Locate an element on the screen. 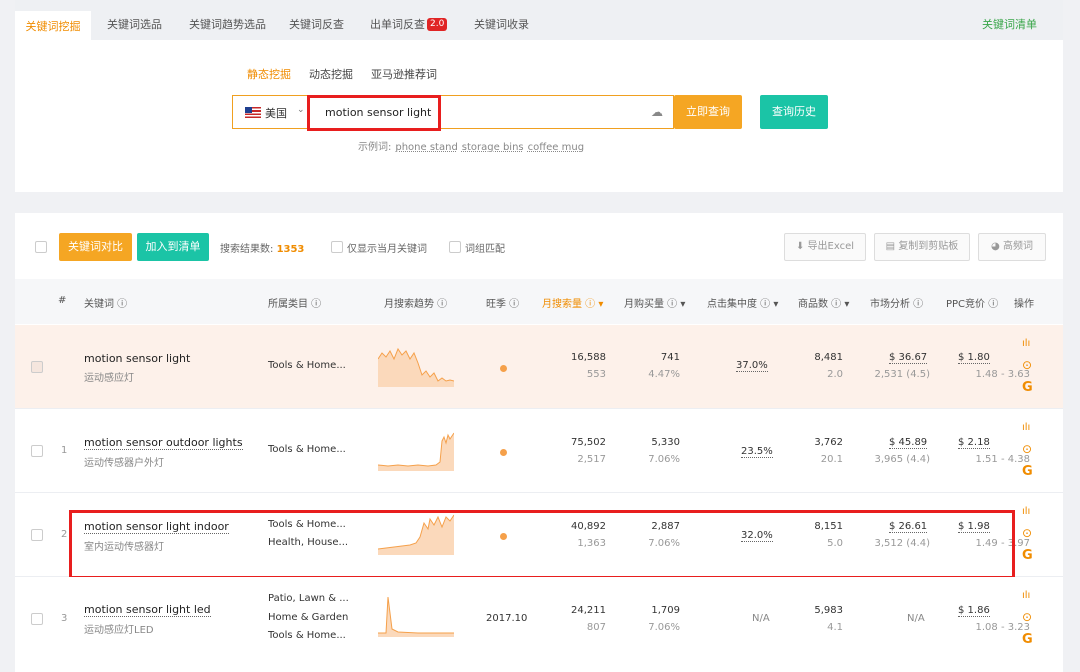 This screenshot has height=672, width=1080. category-text: Home & Garden is located at coordinates (308, 617).